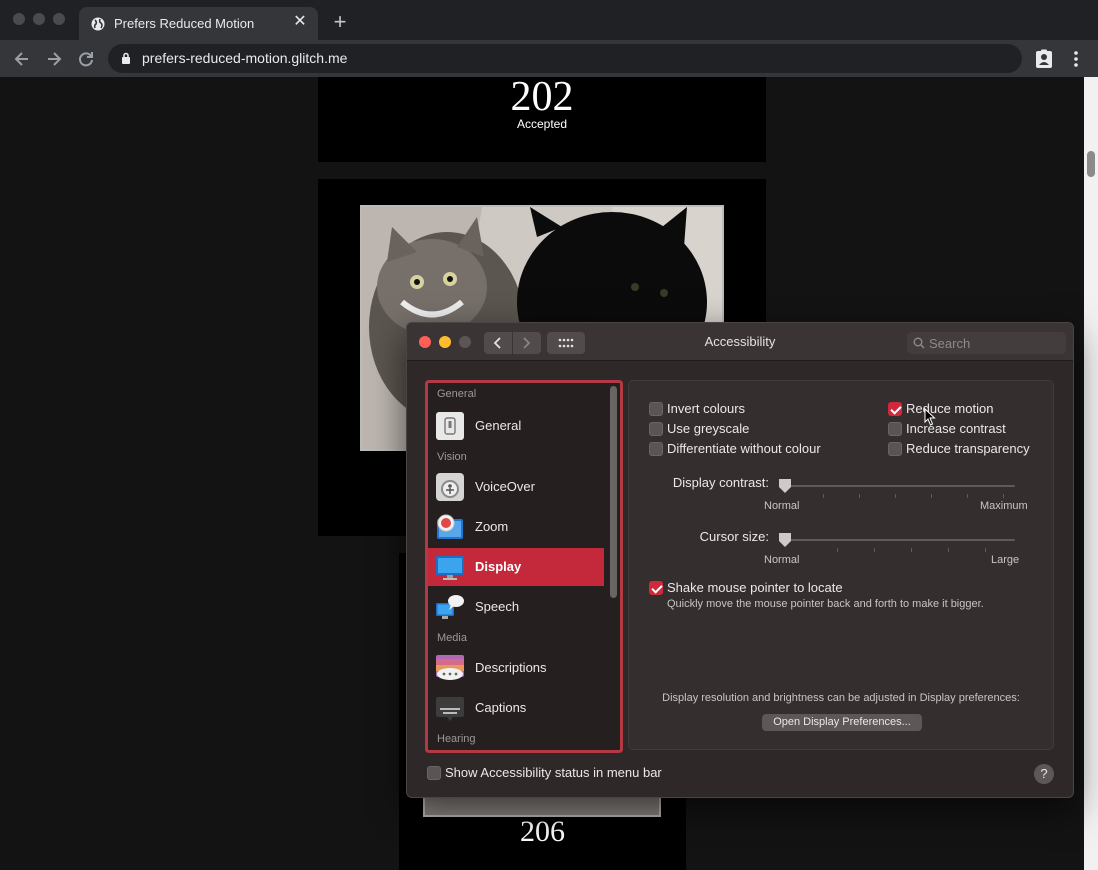 This screenshot has width=1098, height=870. I want to click on sidebar-item-label: VoiceOver, so click(505, 486).